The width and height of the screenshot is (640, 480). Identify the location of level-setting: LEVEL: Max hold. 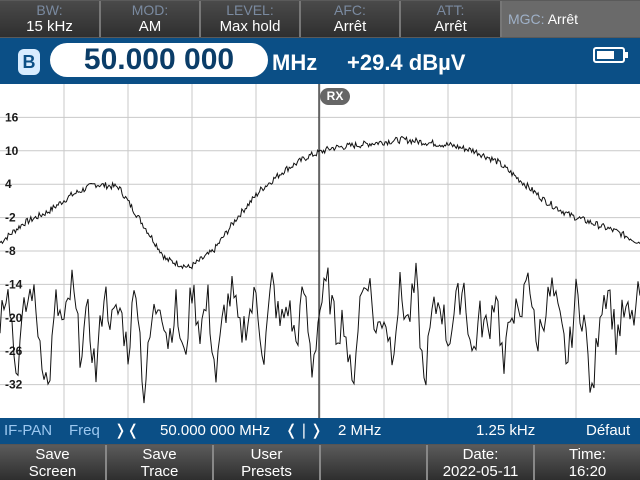
(251, 19).